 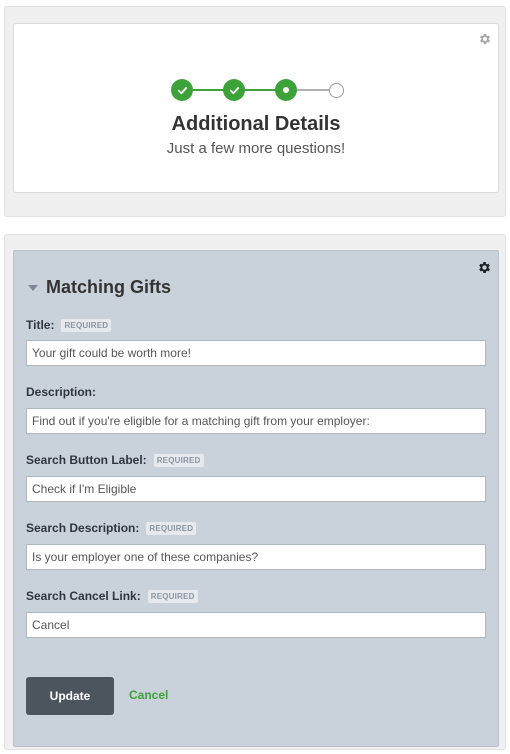 I want to click on step-1-complete, so click(x=182, y=90).